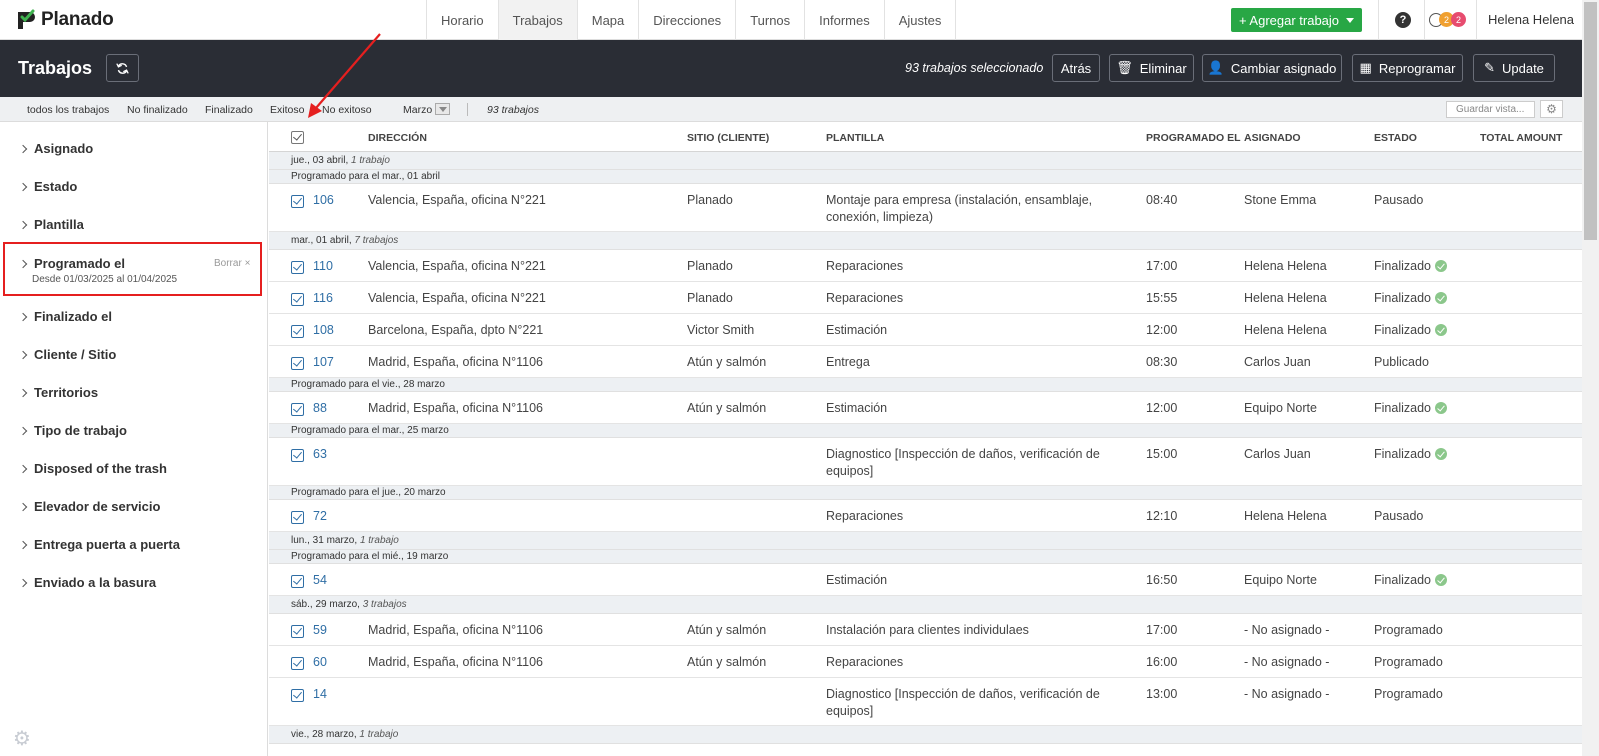 The width and height of the screenshot is (1599, 756). What do you see at coordinates (320, 516) in the screenshot?
I see `job-id-link: 72` at bounding box center [320, 516].